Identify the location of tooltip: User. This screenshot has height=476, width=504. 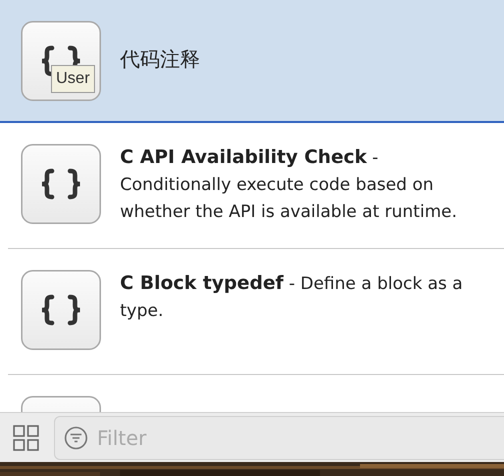
(73, 79).